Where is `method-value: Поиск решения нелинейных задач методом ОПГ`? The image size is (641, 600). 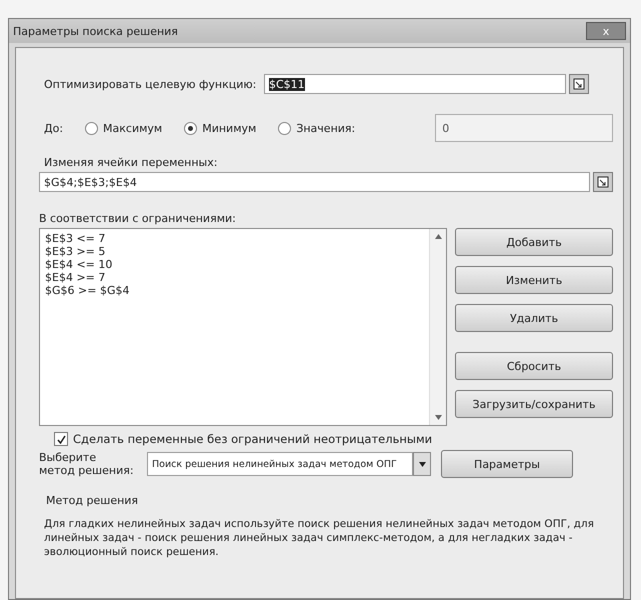 method-value: Поиск решения нелинейных задач методом ОПГ is located at coordinates (274, 464).